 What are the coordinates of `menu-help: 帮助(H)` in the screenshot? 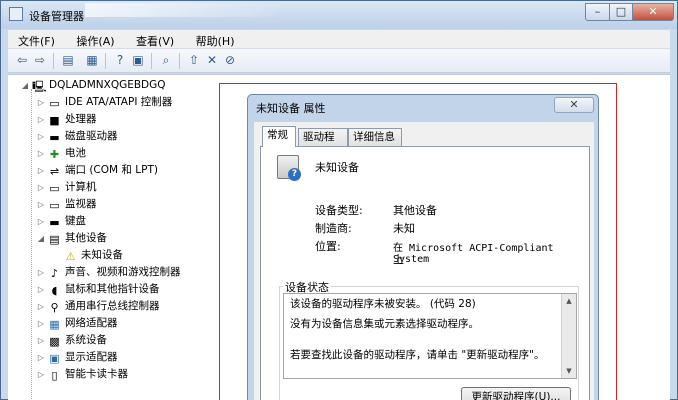 It's located at (210, 39).